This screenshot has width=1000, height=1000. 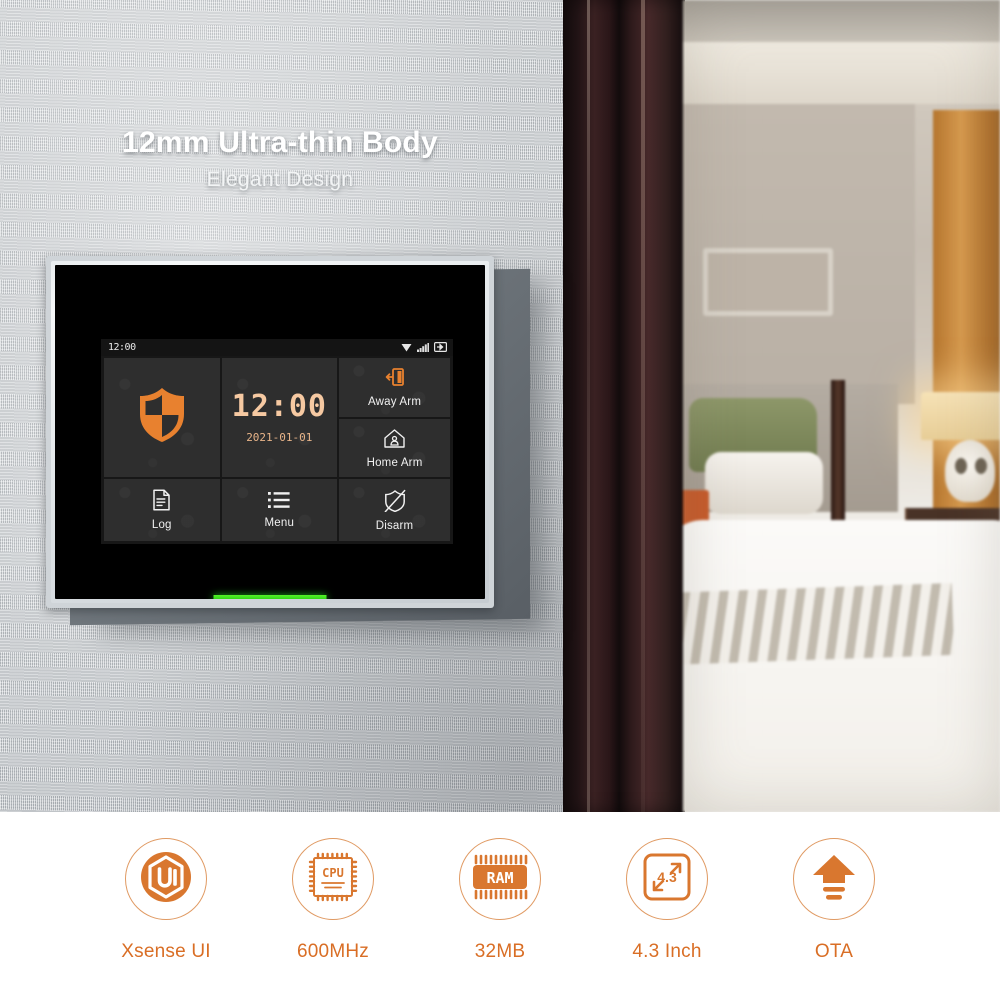 I want to click on headline-block: 12mm Ultra-thin Body Elegant Design, so click(x=280, y=159).